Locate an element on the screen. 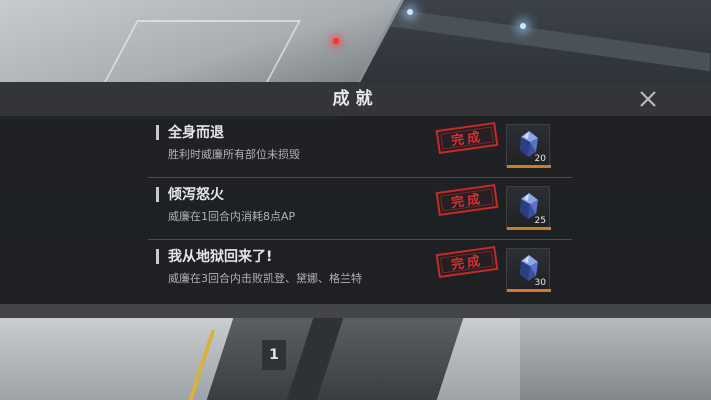 The width and height of the screenshot is (711, 400). close-button is located at coordinates (648, 99).